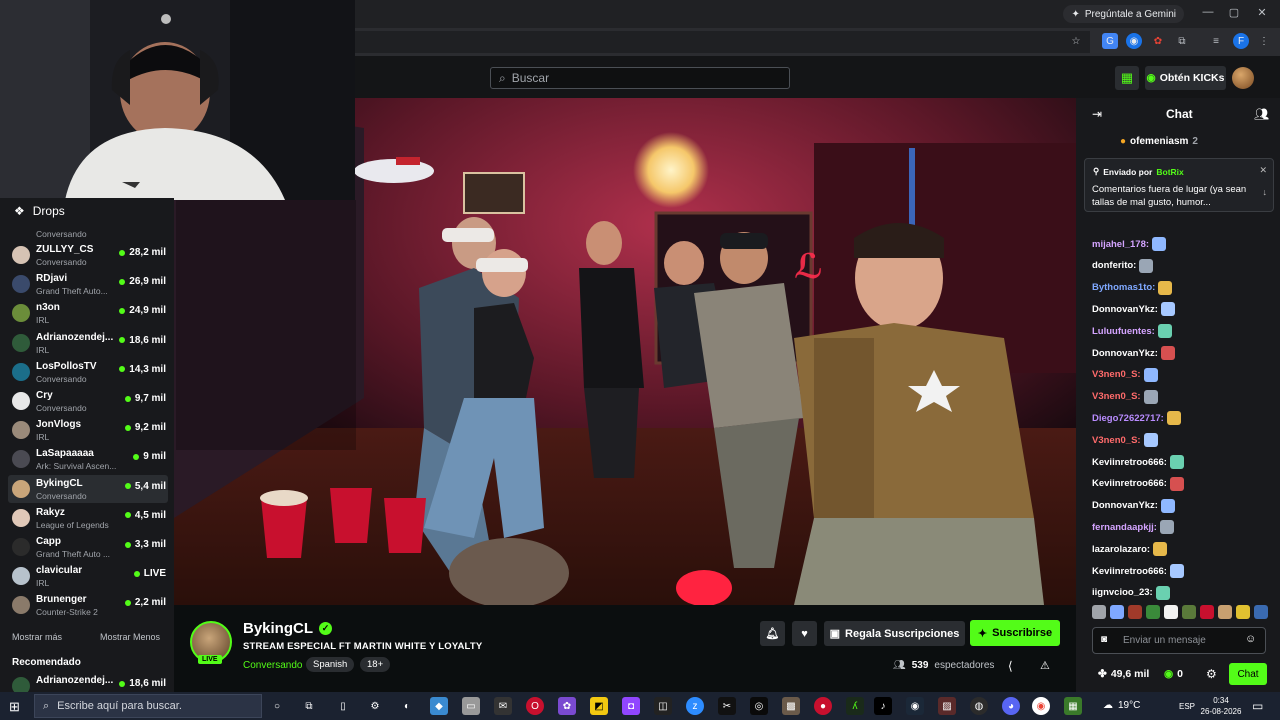  I want to click on minimize-button: —, so click(1208, 12).